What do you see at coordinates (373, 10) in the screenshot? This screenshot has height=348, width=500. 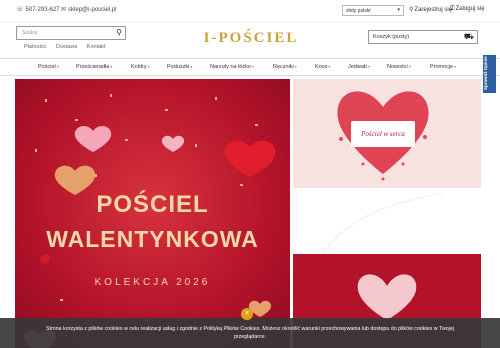 I see `currency-select: złoty polski ▾` at bounding box center [373, 10].